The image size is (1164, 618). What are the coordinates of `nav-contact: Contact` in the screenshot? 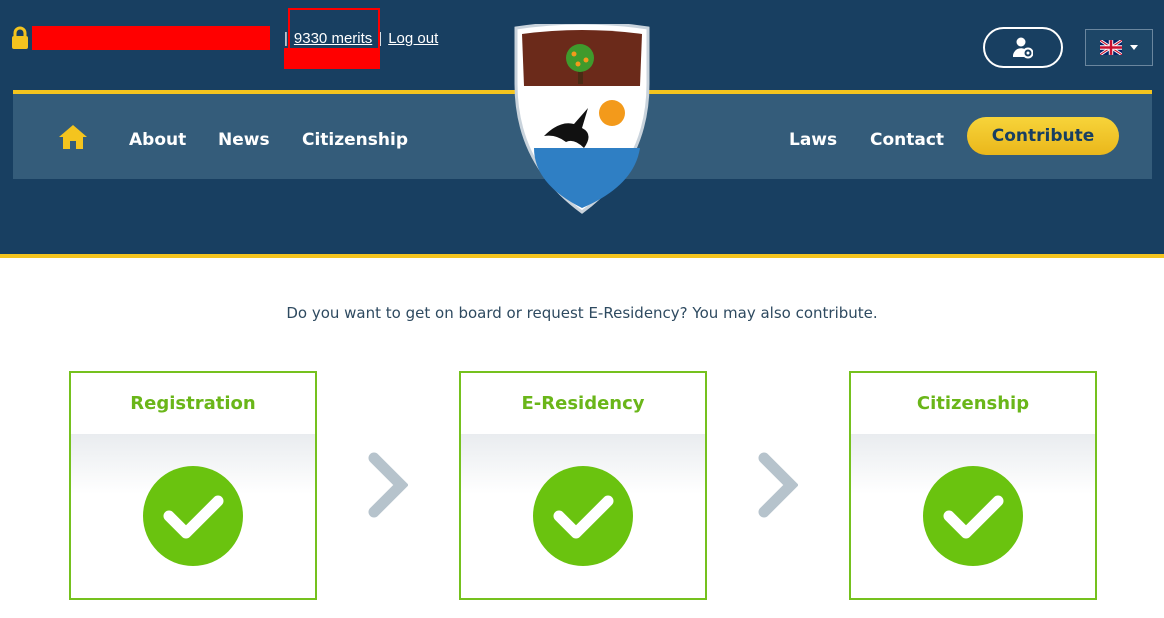 It's located at (907, 140).